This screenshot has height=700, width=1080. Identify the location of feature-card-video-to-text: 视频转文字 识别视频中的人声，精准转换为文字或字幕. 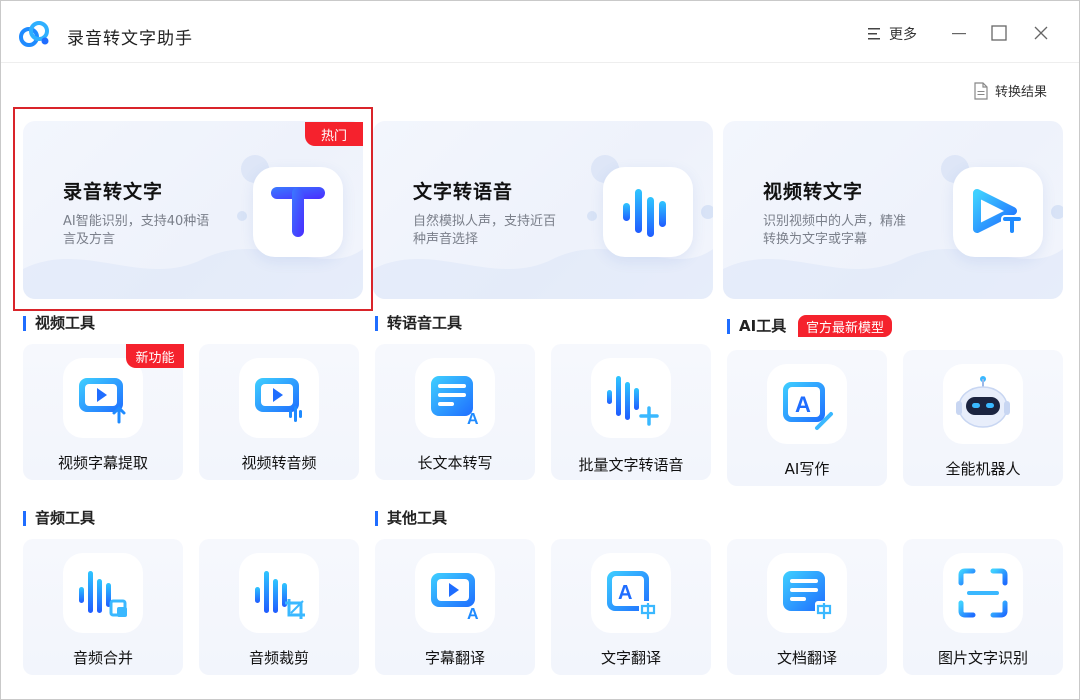
(893, 210).